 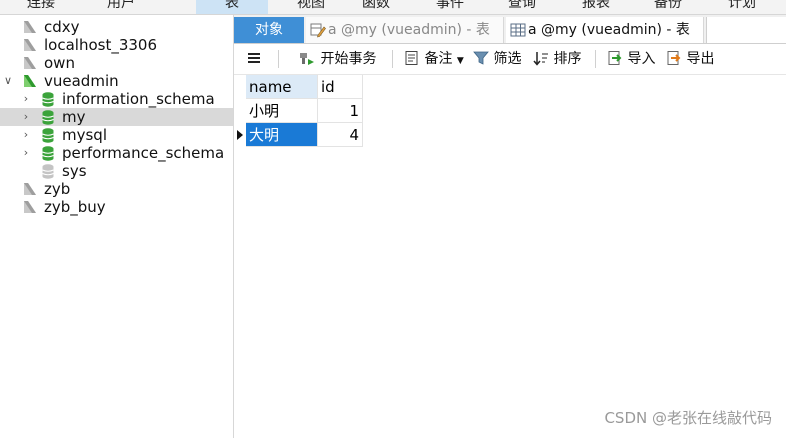 I want to click on note-label: 备注, so click(x=438, y=59).